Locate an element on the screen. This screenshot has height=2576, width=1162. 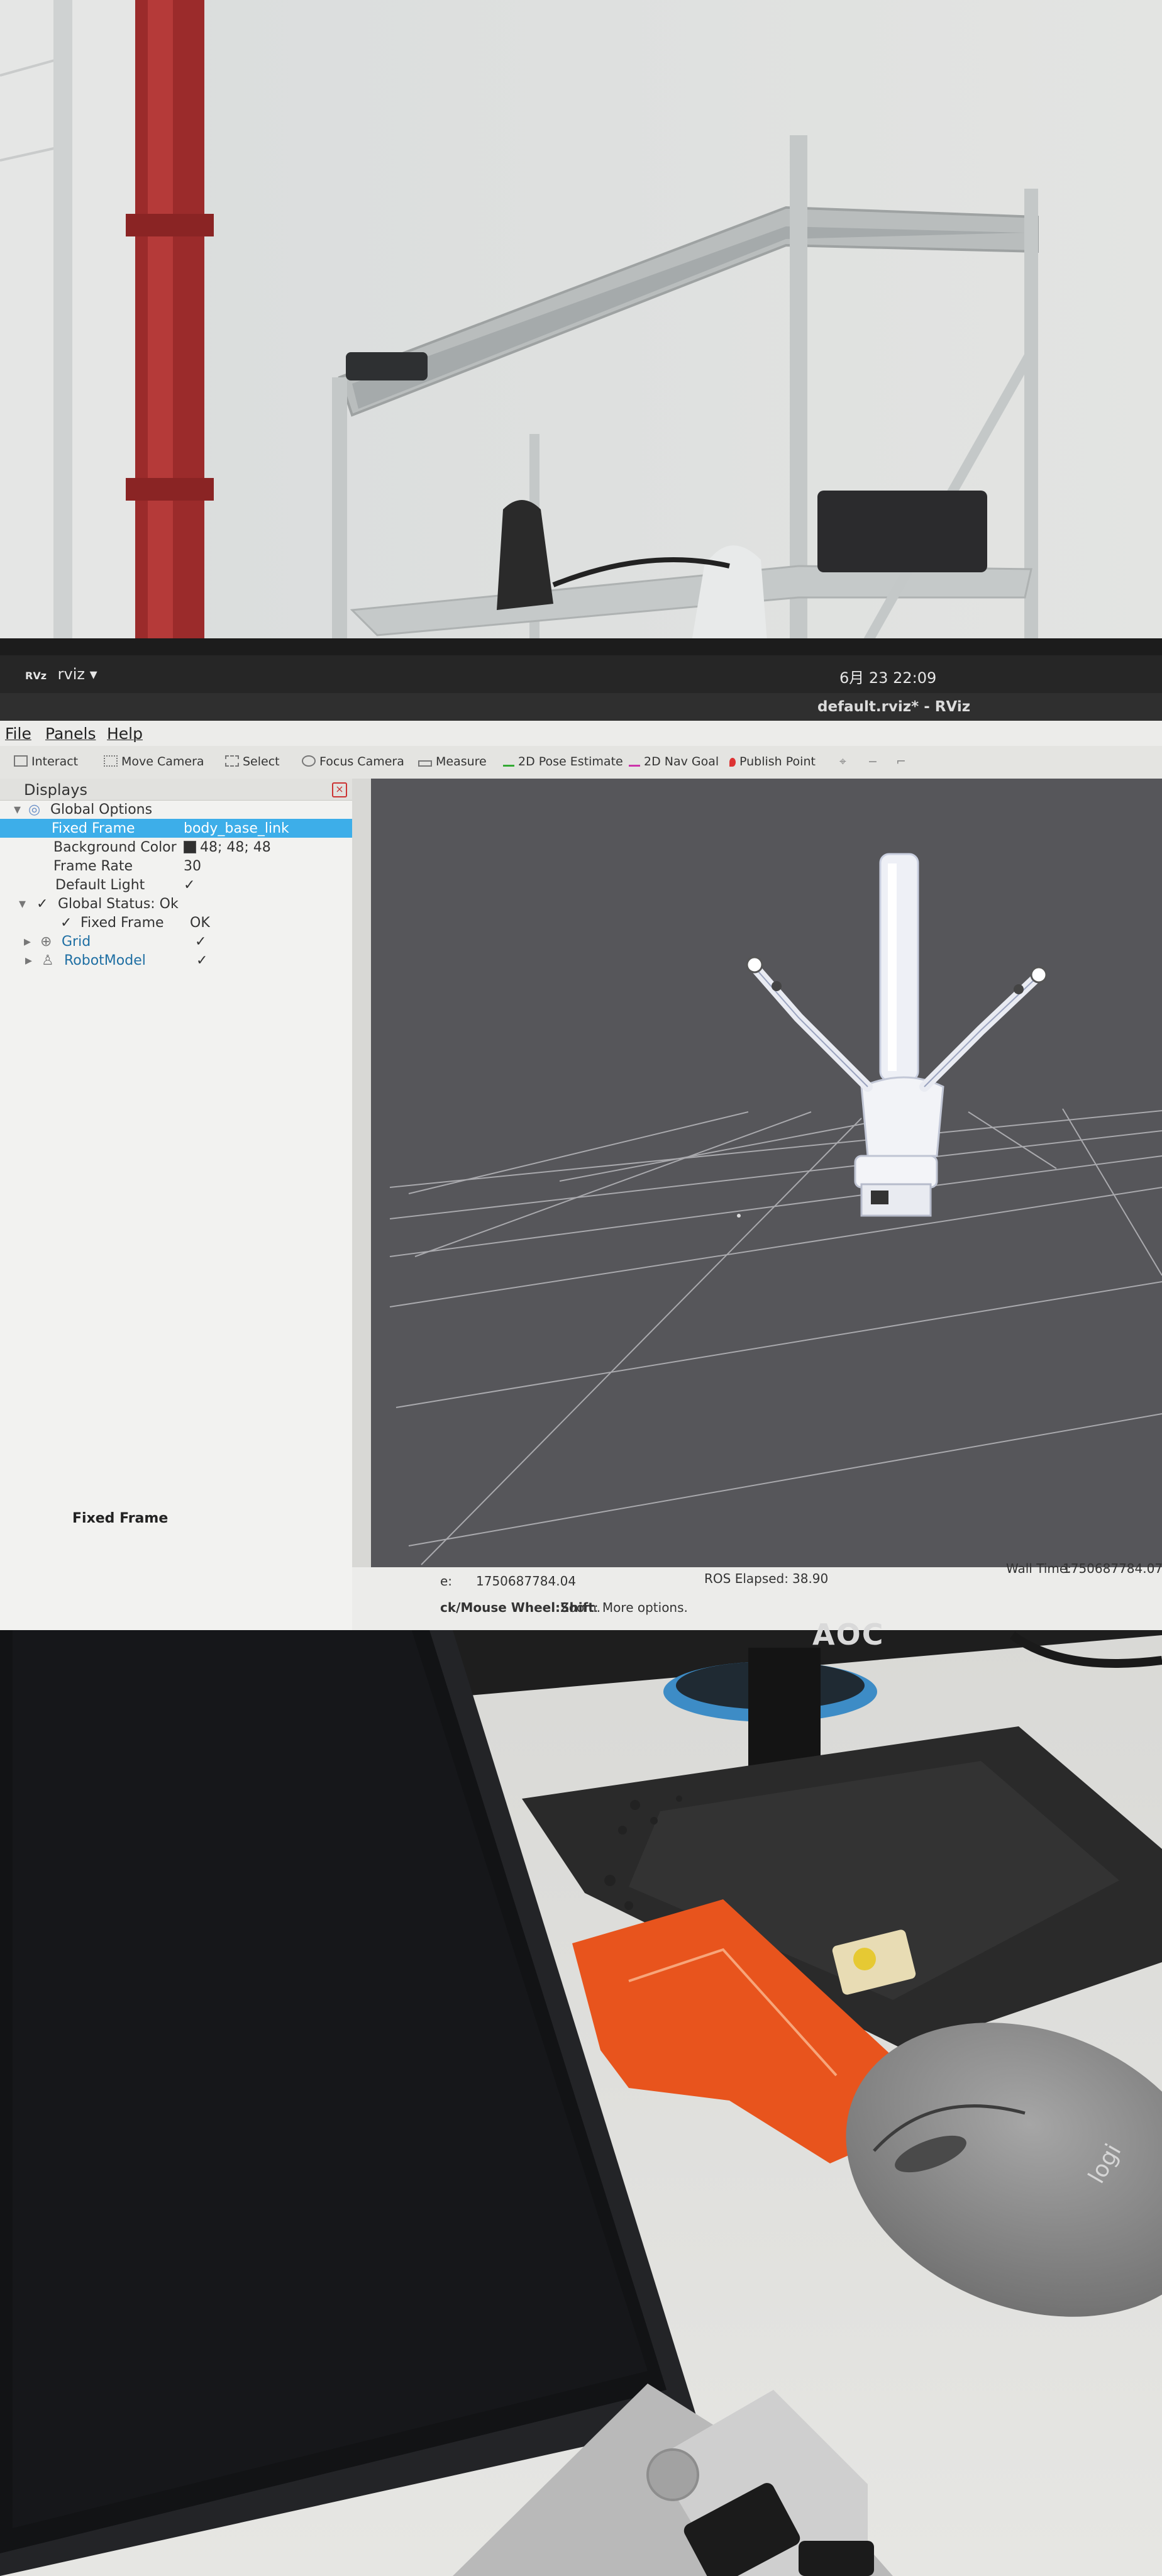
globe-icon: ◎ is located at coordinates (34, 810).